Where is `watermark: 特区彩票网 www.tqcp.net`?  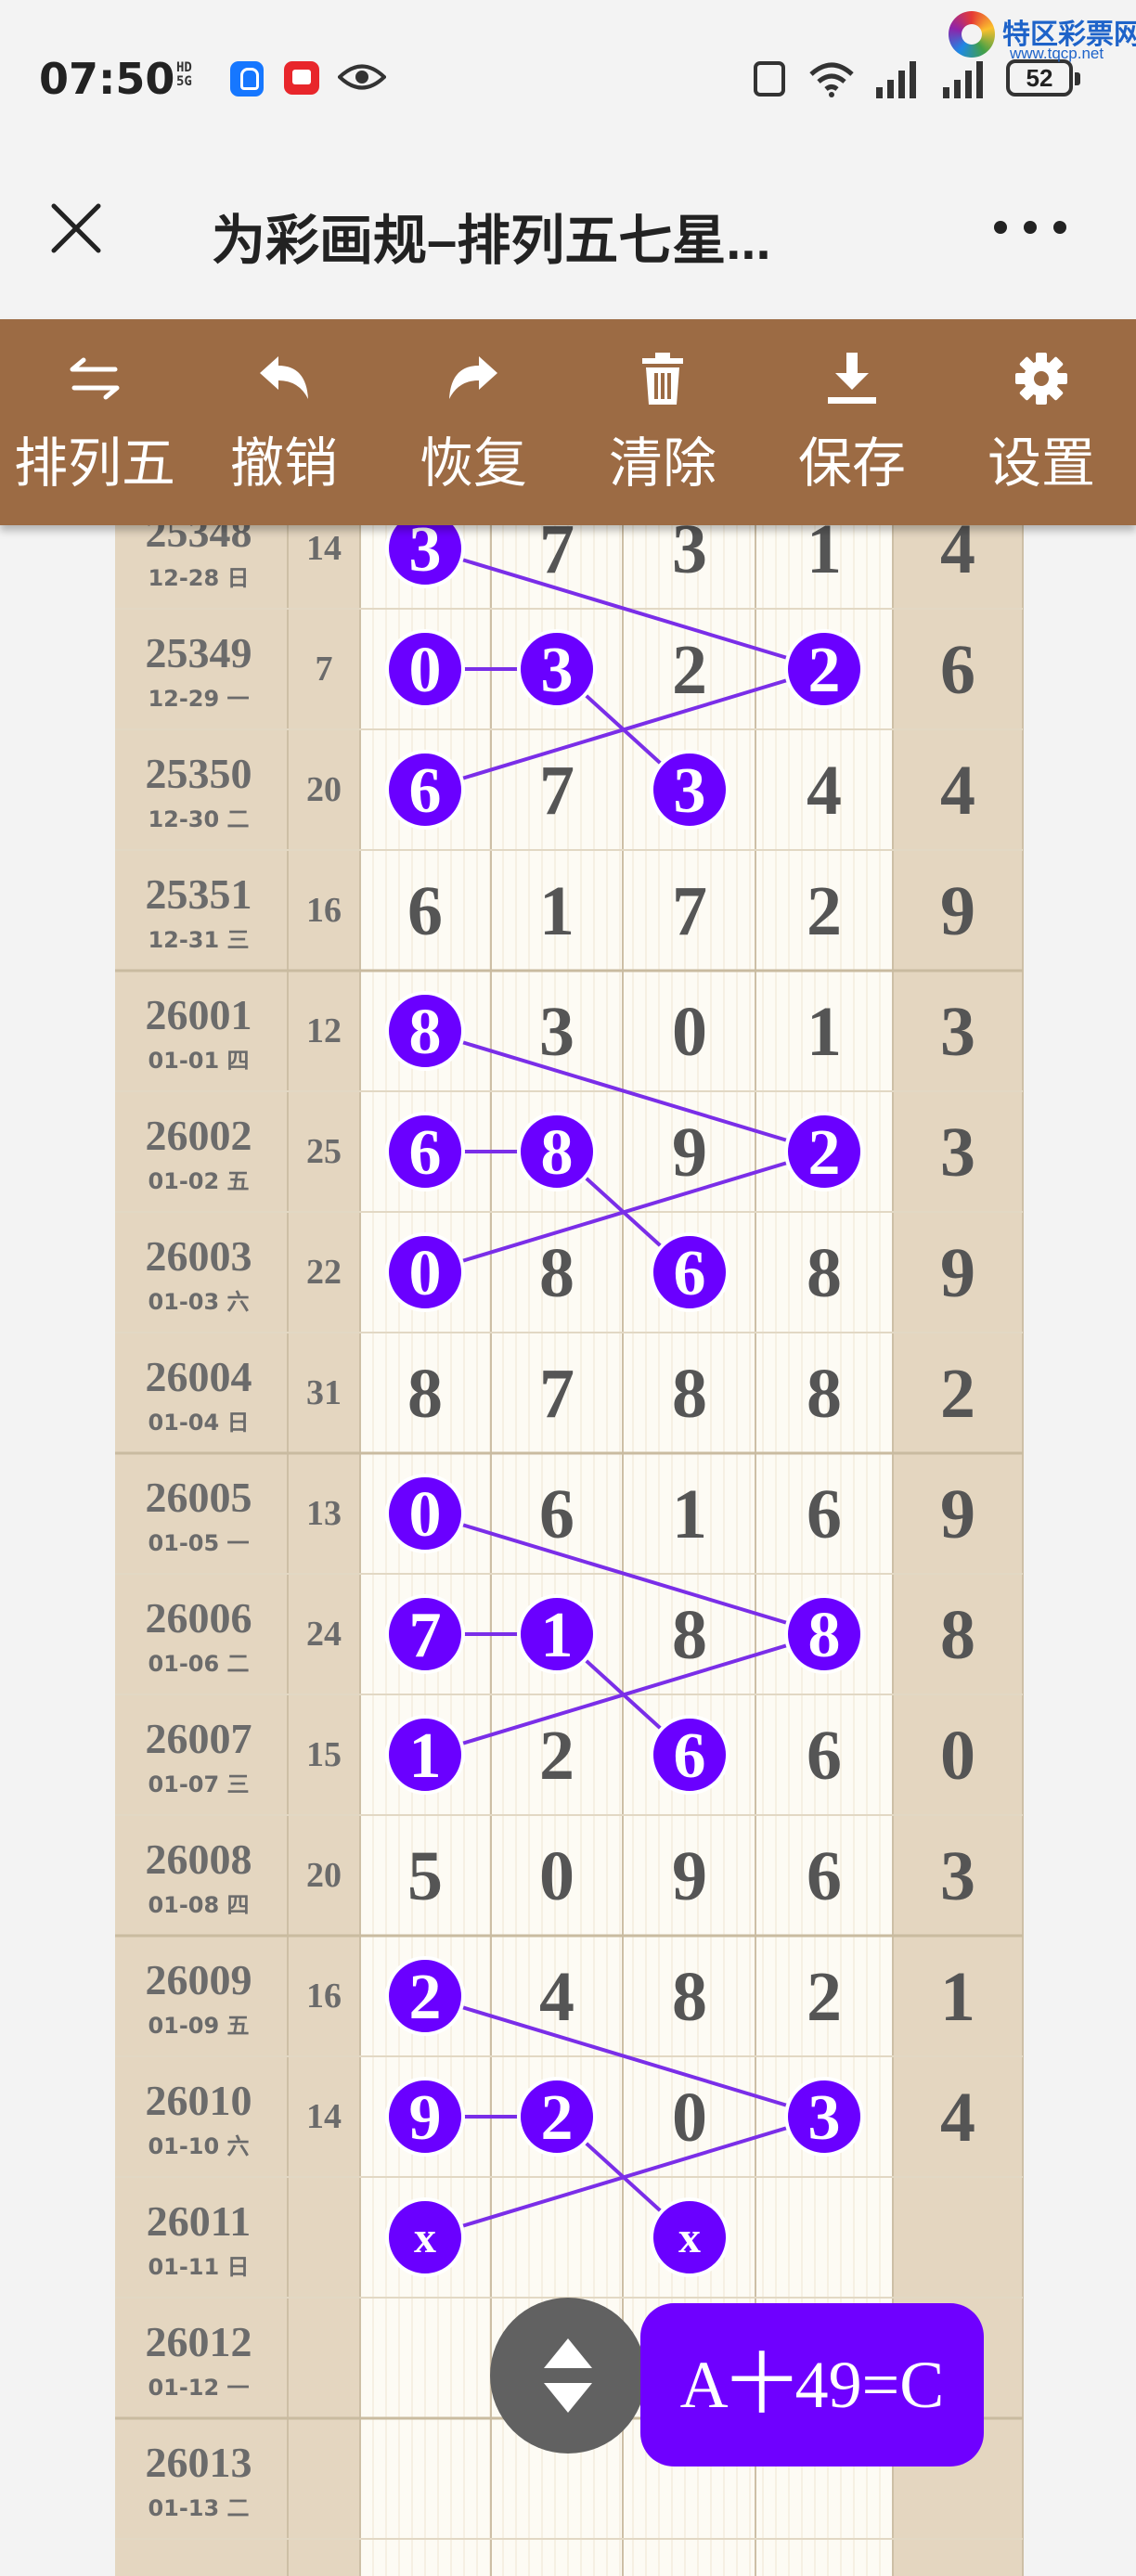 watermark: 特区彩票网 www.tqcp.net is located at coordinates (1042, 36).